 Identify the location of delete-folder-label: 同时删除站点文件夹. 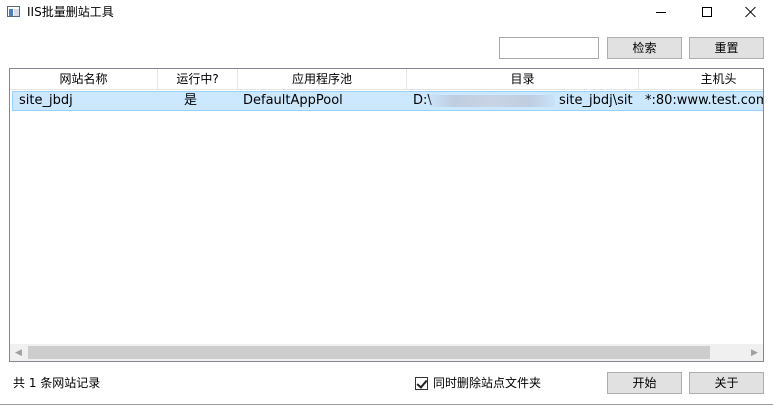
(487, 383).